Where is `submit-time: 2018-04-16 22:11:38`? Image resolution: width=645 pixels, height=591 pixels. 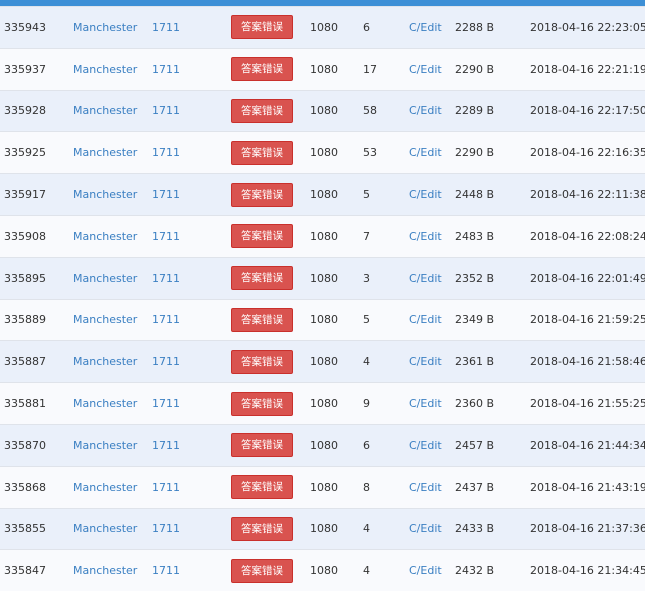
submit-time: 2018-04-16 22:11:38 is located at coordinates (587, 195).